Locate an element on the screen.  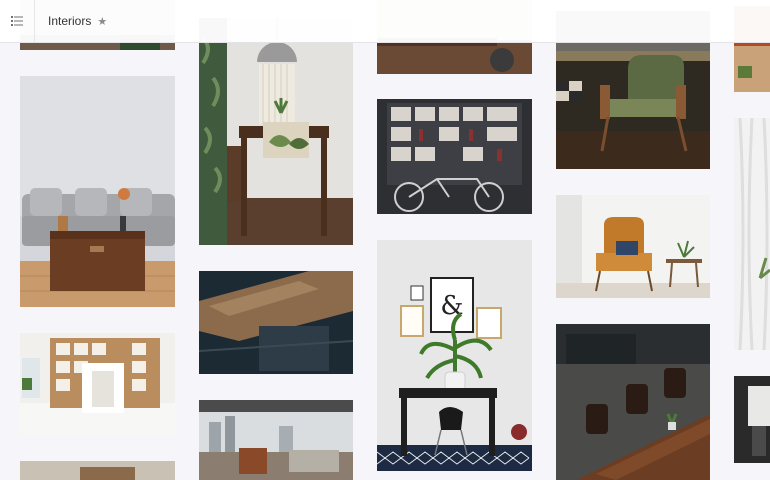
photo-floral-armchair is located at coordinates (633, 246).